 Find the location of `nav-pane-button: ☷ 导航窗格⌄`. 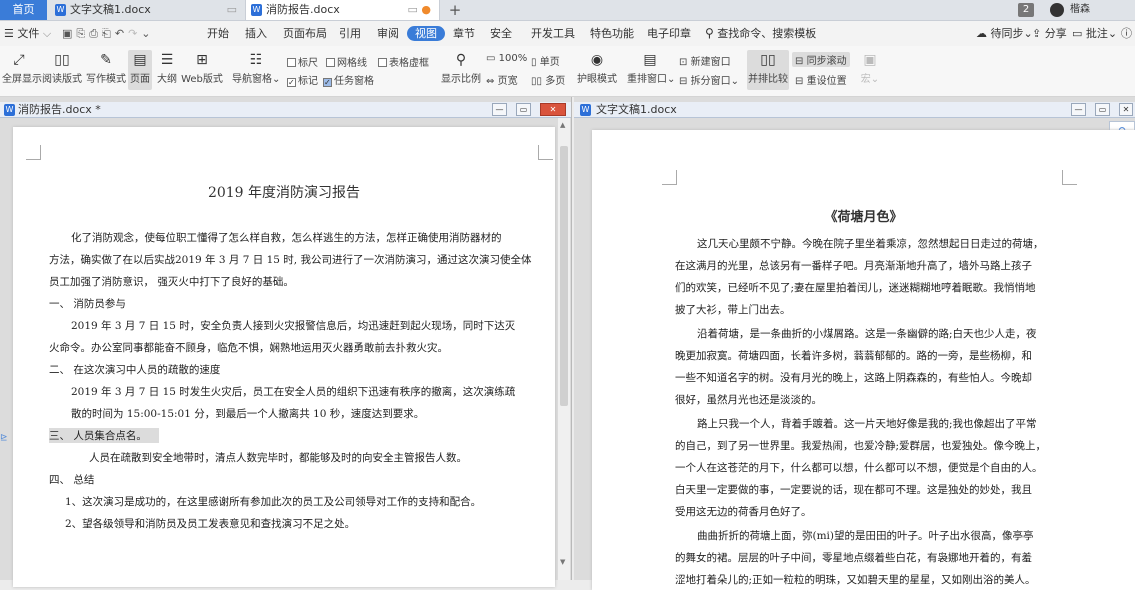

nav-pane-button: ☷ 导航窗格⌄ is located at coordinates (256, 70).